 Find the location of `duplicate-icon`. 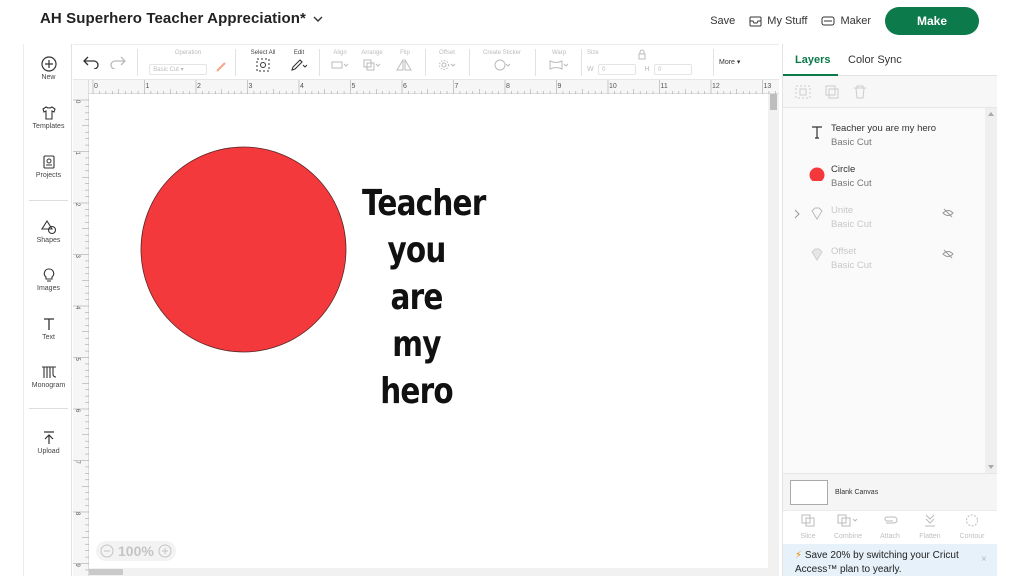

duplicate-icon is located at coordinates (832, 92).